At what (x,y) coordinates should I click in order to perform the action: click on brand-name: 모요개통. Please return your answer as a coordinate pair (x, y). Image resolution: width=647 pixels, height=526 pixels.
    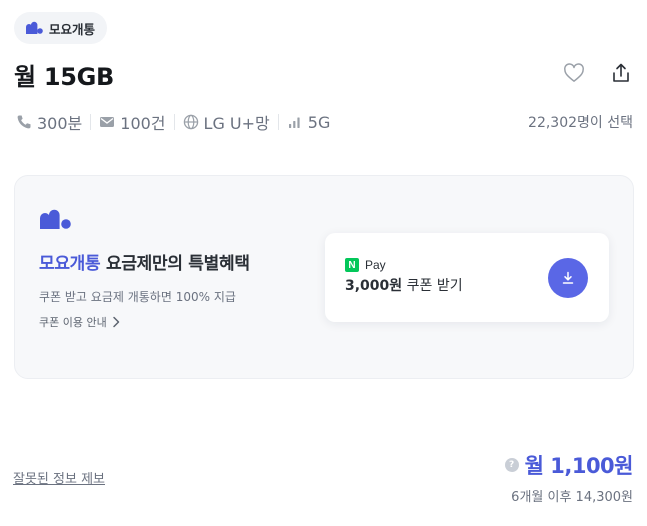
    Looking at the image, I should click on (72, 29).